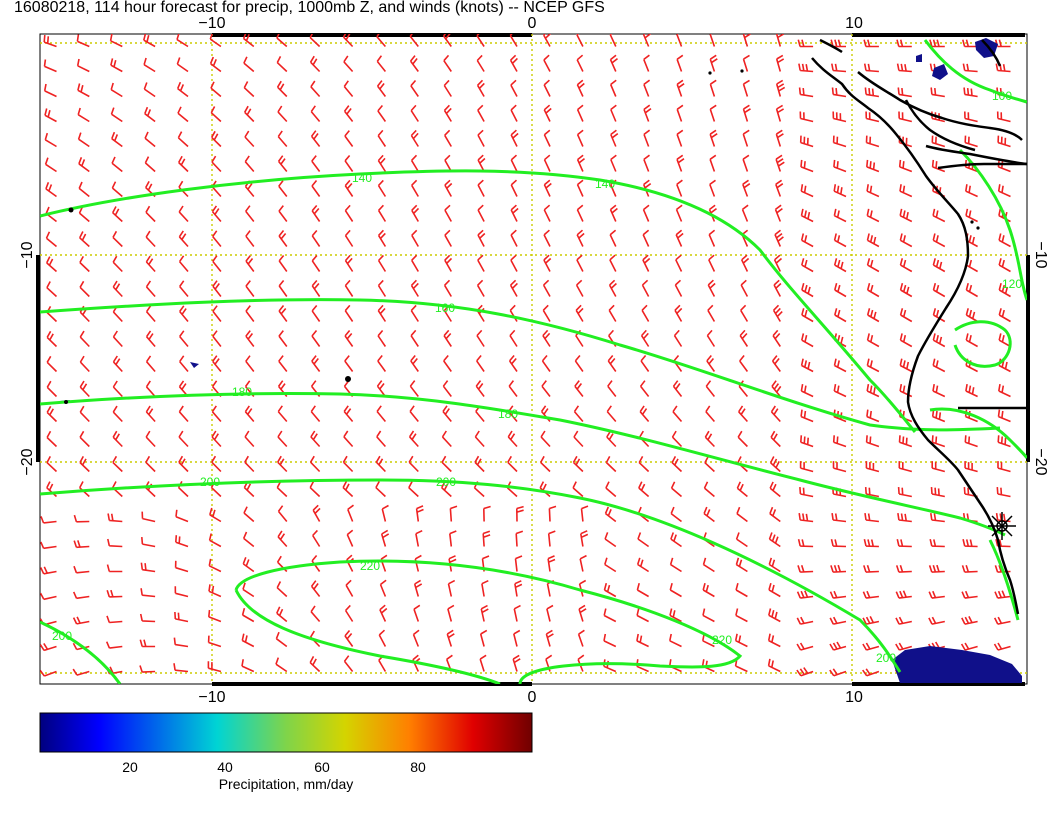 This screenshot has width=1056, height=816. What do you see at coordinates (286, 784) in the screenshot?
I see `colorbar-label: Precipitation, mm/day` at bounding box center [286, 784].